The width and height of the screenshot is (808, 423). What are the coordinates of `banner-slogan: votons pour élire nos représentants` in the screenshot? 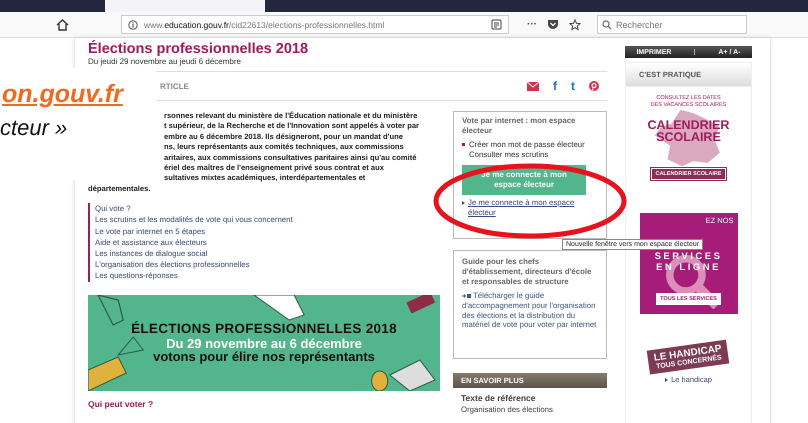 It's located at (264, 356).